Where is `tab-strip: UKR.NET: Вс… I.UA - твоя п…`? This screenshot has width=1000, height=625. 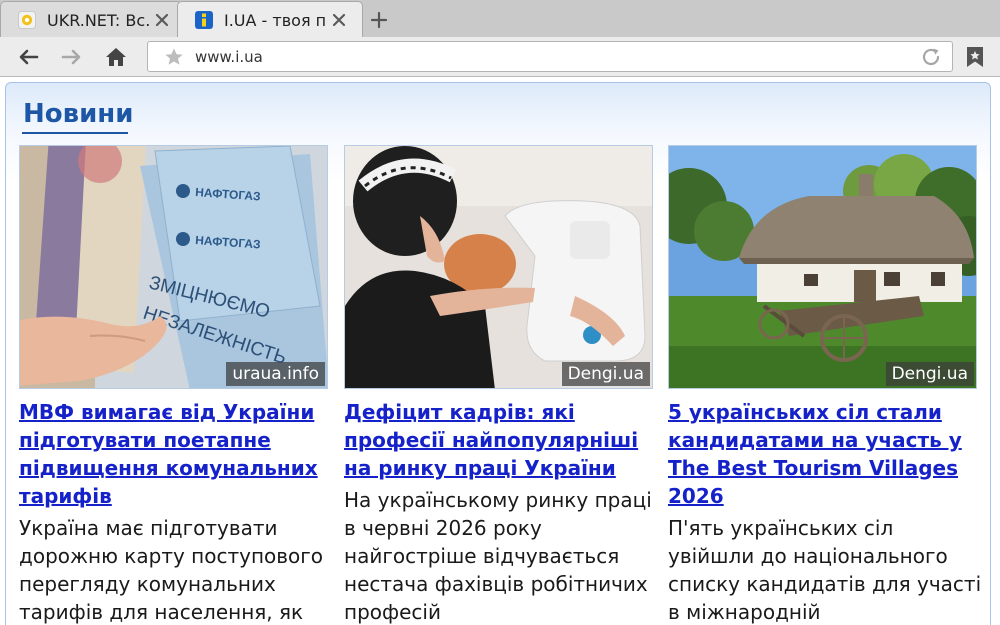
tab-strip: UKR.NET: Вс… I.UA - твоя п… is located at coordinates (500, 18).